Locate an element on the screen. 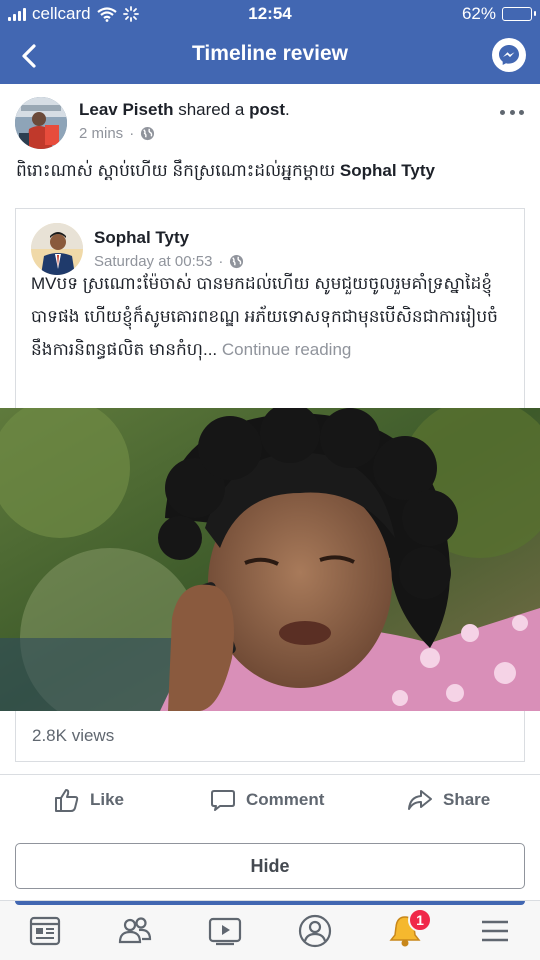  page-title: Timeline review is located at coordinates (270, 53).